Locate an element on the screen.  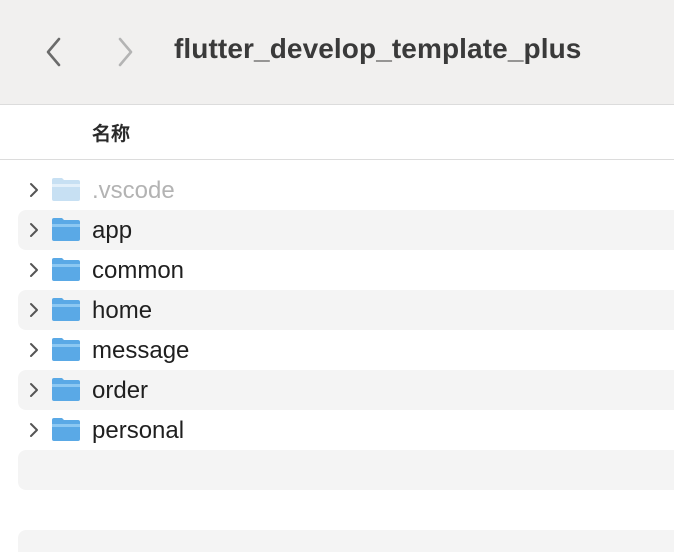
file-name: .vscode is located at coordinates (133, 190).